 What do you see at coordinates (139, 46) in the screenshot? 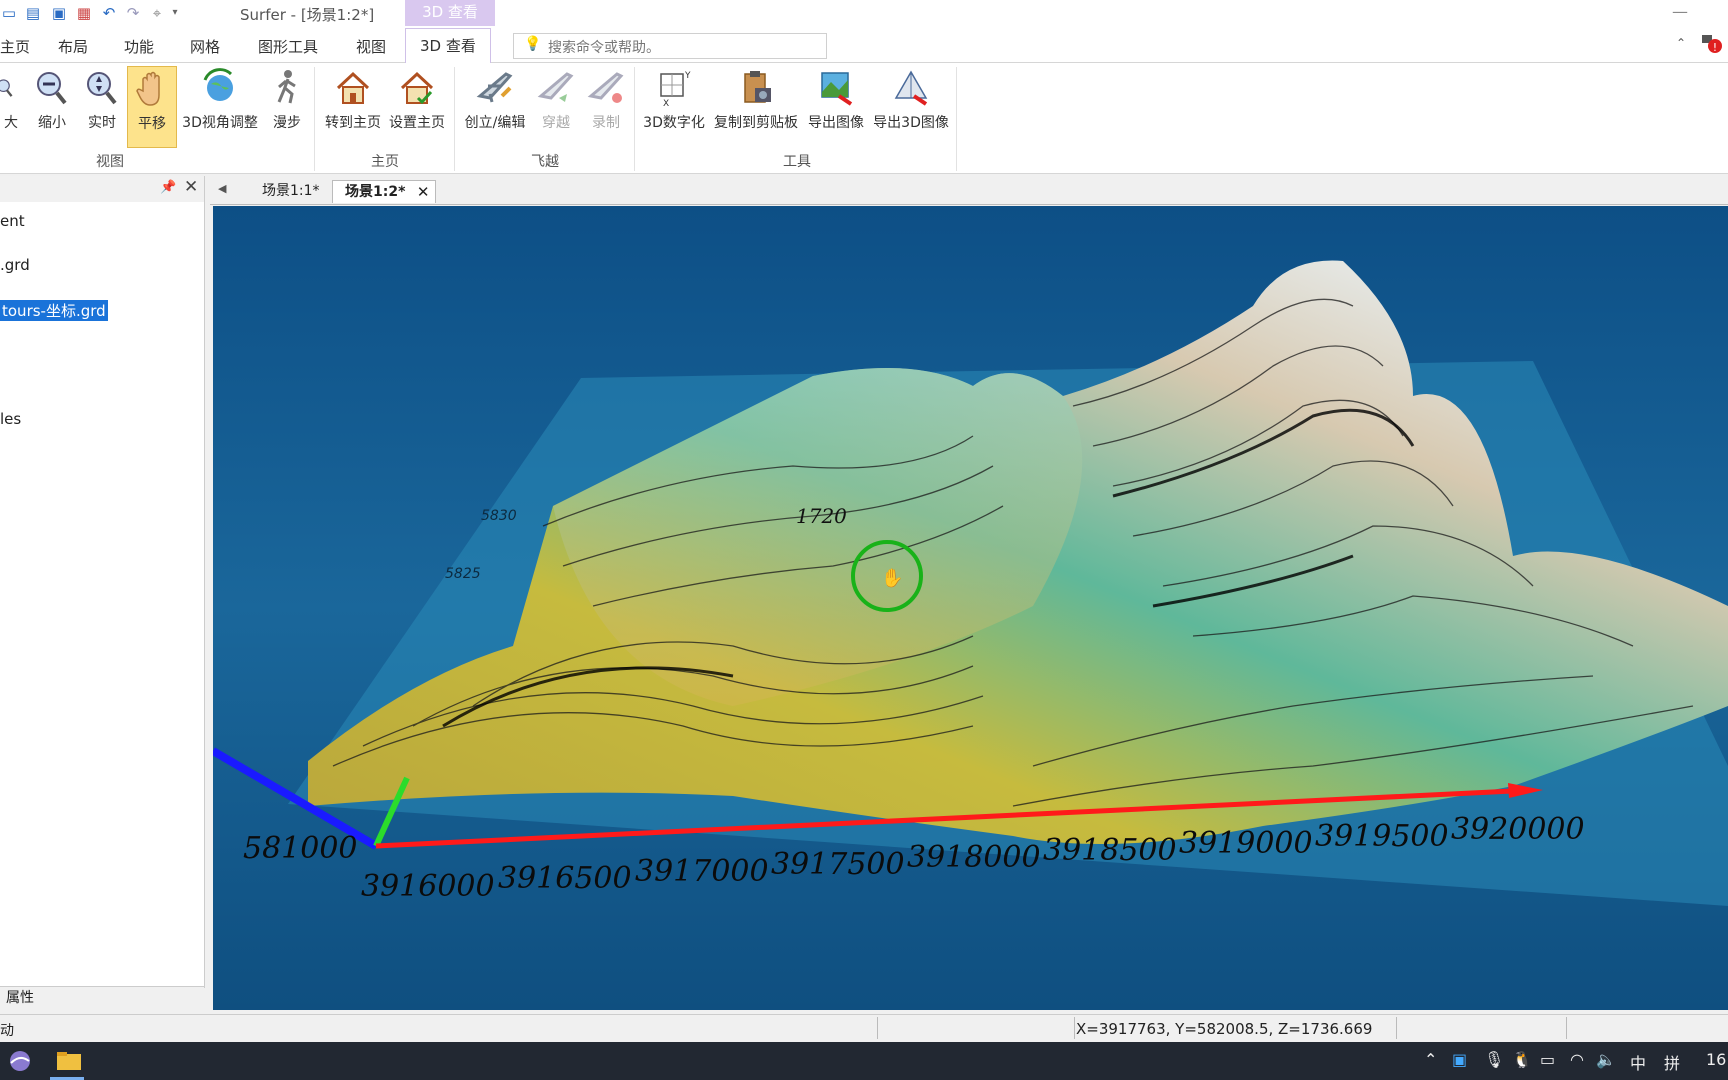
I see `tab-features: 功能` at bounding box center [139, 46].